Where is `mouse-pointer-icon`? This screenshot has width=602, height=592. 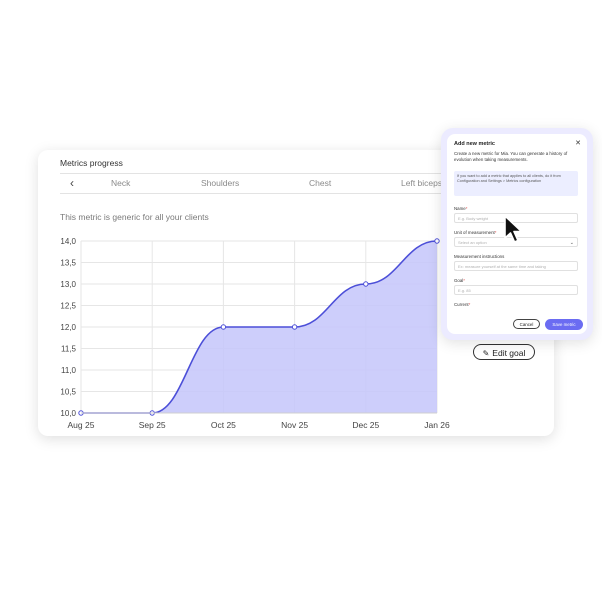
mouse-pointer-icon is located at coordinates (513, 229).